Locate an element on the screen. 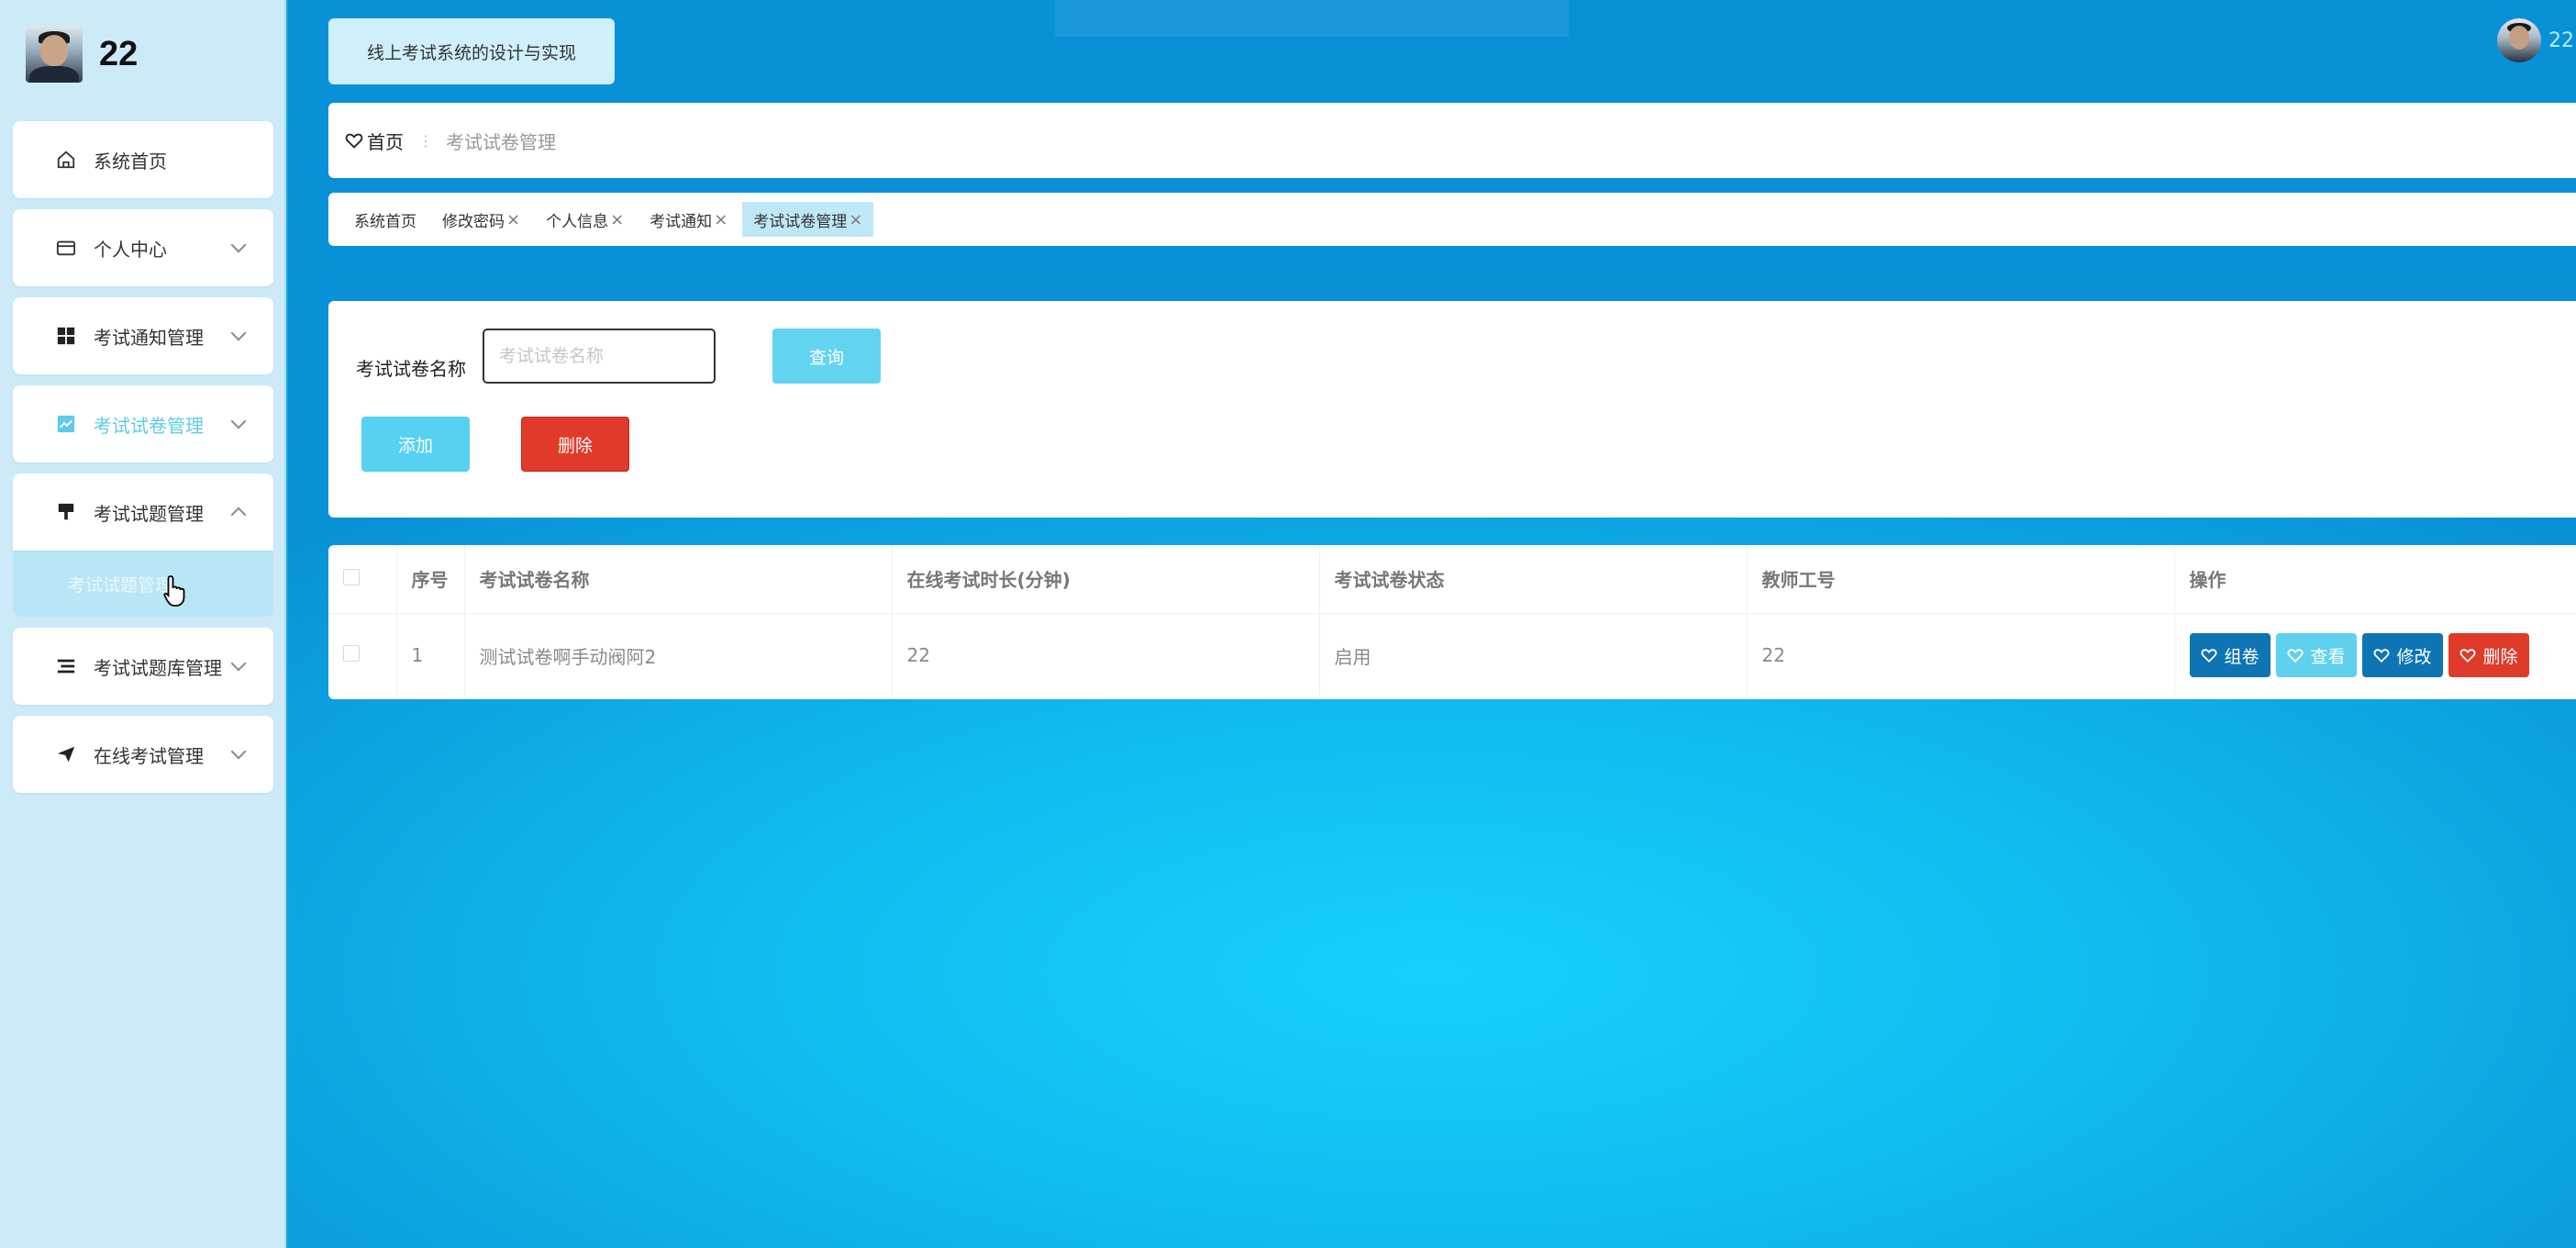 The height and width of the screenshot is (1248, 2576). tab-label: 修改密码 is located at coordinates (473, 221).